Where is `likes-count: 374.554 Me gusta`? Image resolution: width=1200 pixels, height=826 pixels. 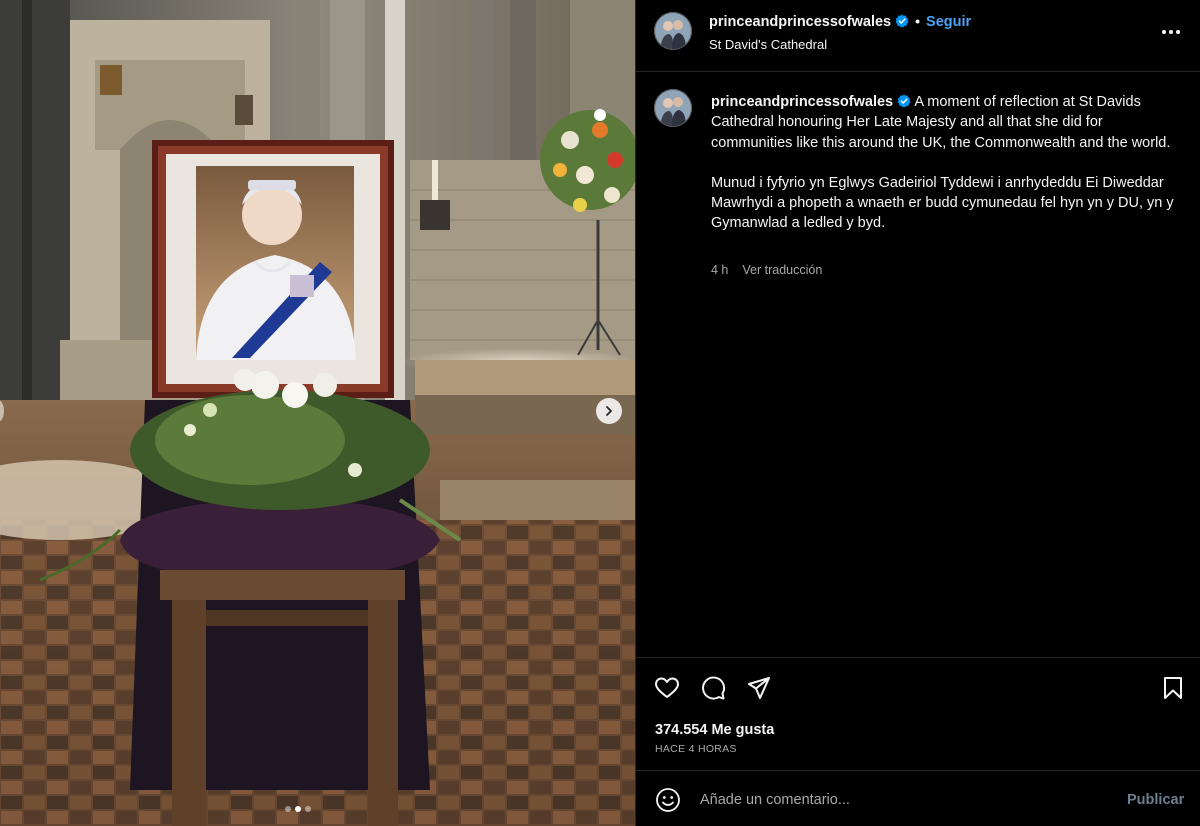
likes-count: 374.554 Me gusta is located at coordinates (714, 730).